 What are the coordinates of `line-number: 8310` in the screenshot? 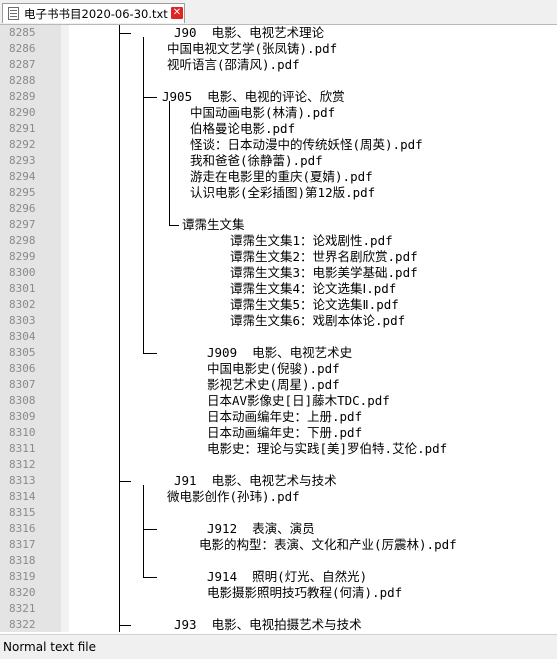 It's located at (22, 432).